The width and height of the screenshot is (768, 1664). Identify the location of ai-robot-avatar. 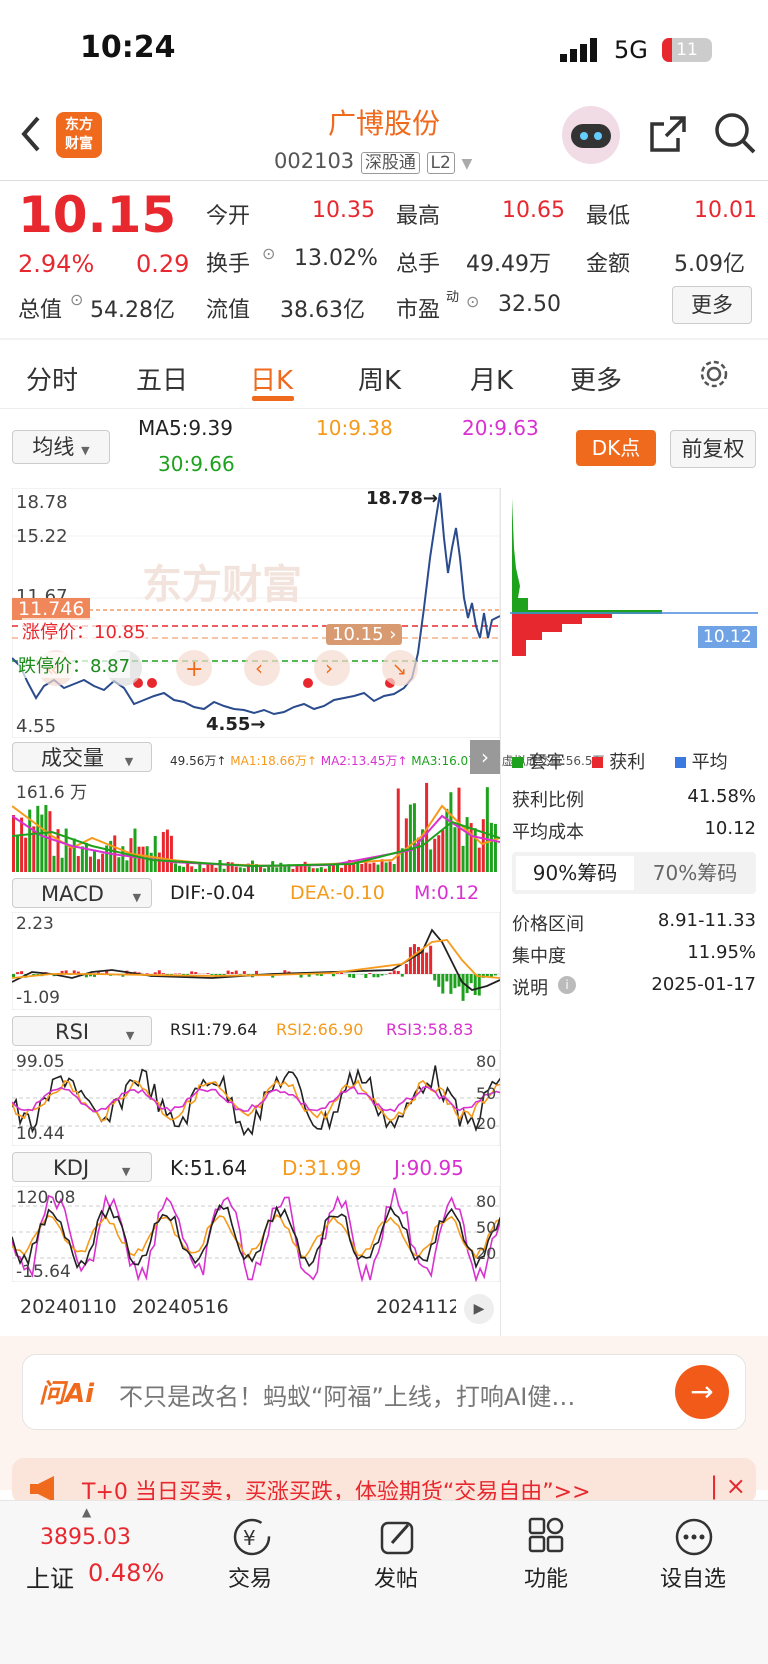
(591, 135).